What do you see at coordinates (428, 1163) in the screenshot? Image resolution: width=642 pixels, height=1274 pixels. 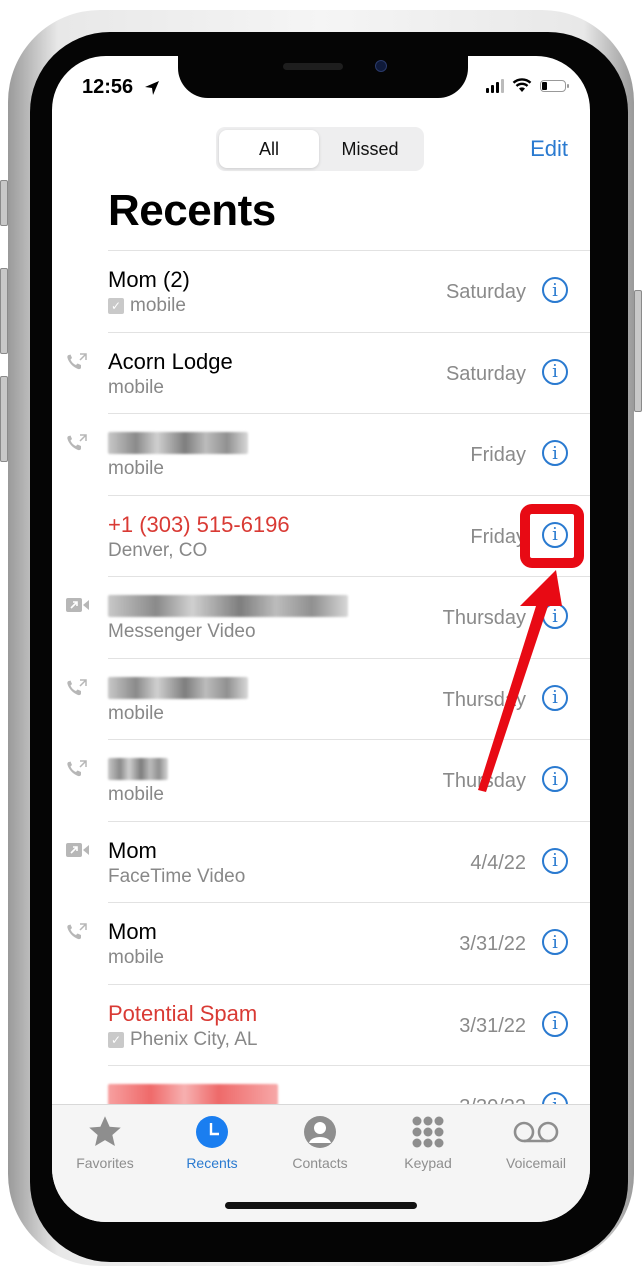 I see `tab-label: Keypad` at bounding box center [428, 1163].